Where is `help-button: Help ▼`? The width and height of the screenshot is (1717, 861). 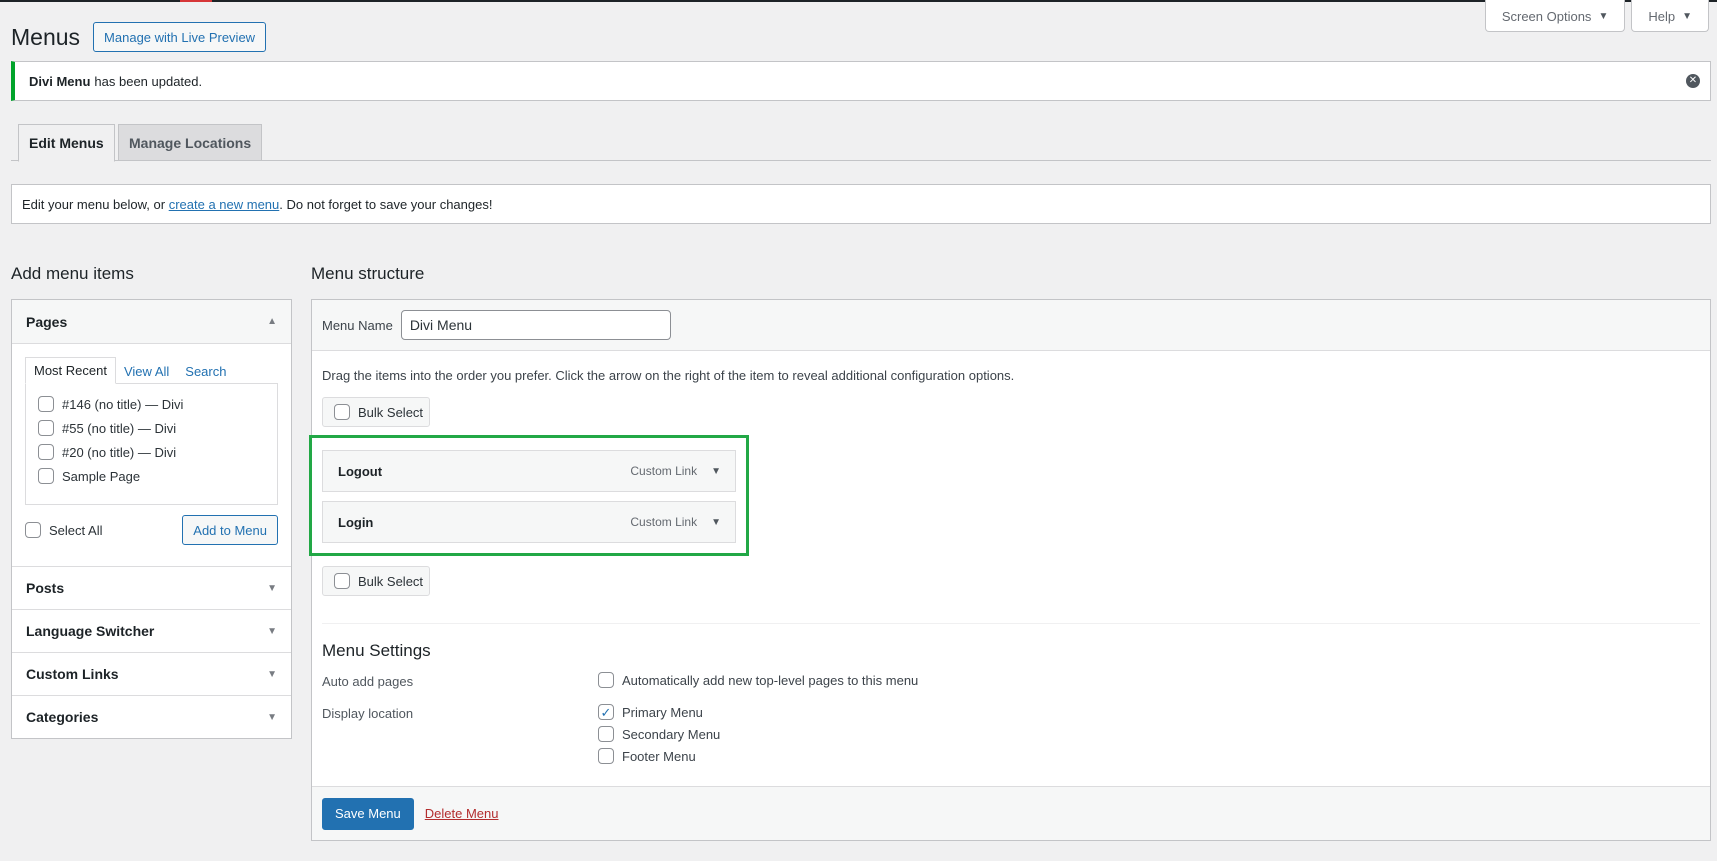 help-button: Help ▼ is located at coordinates (1670, 16).